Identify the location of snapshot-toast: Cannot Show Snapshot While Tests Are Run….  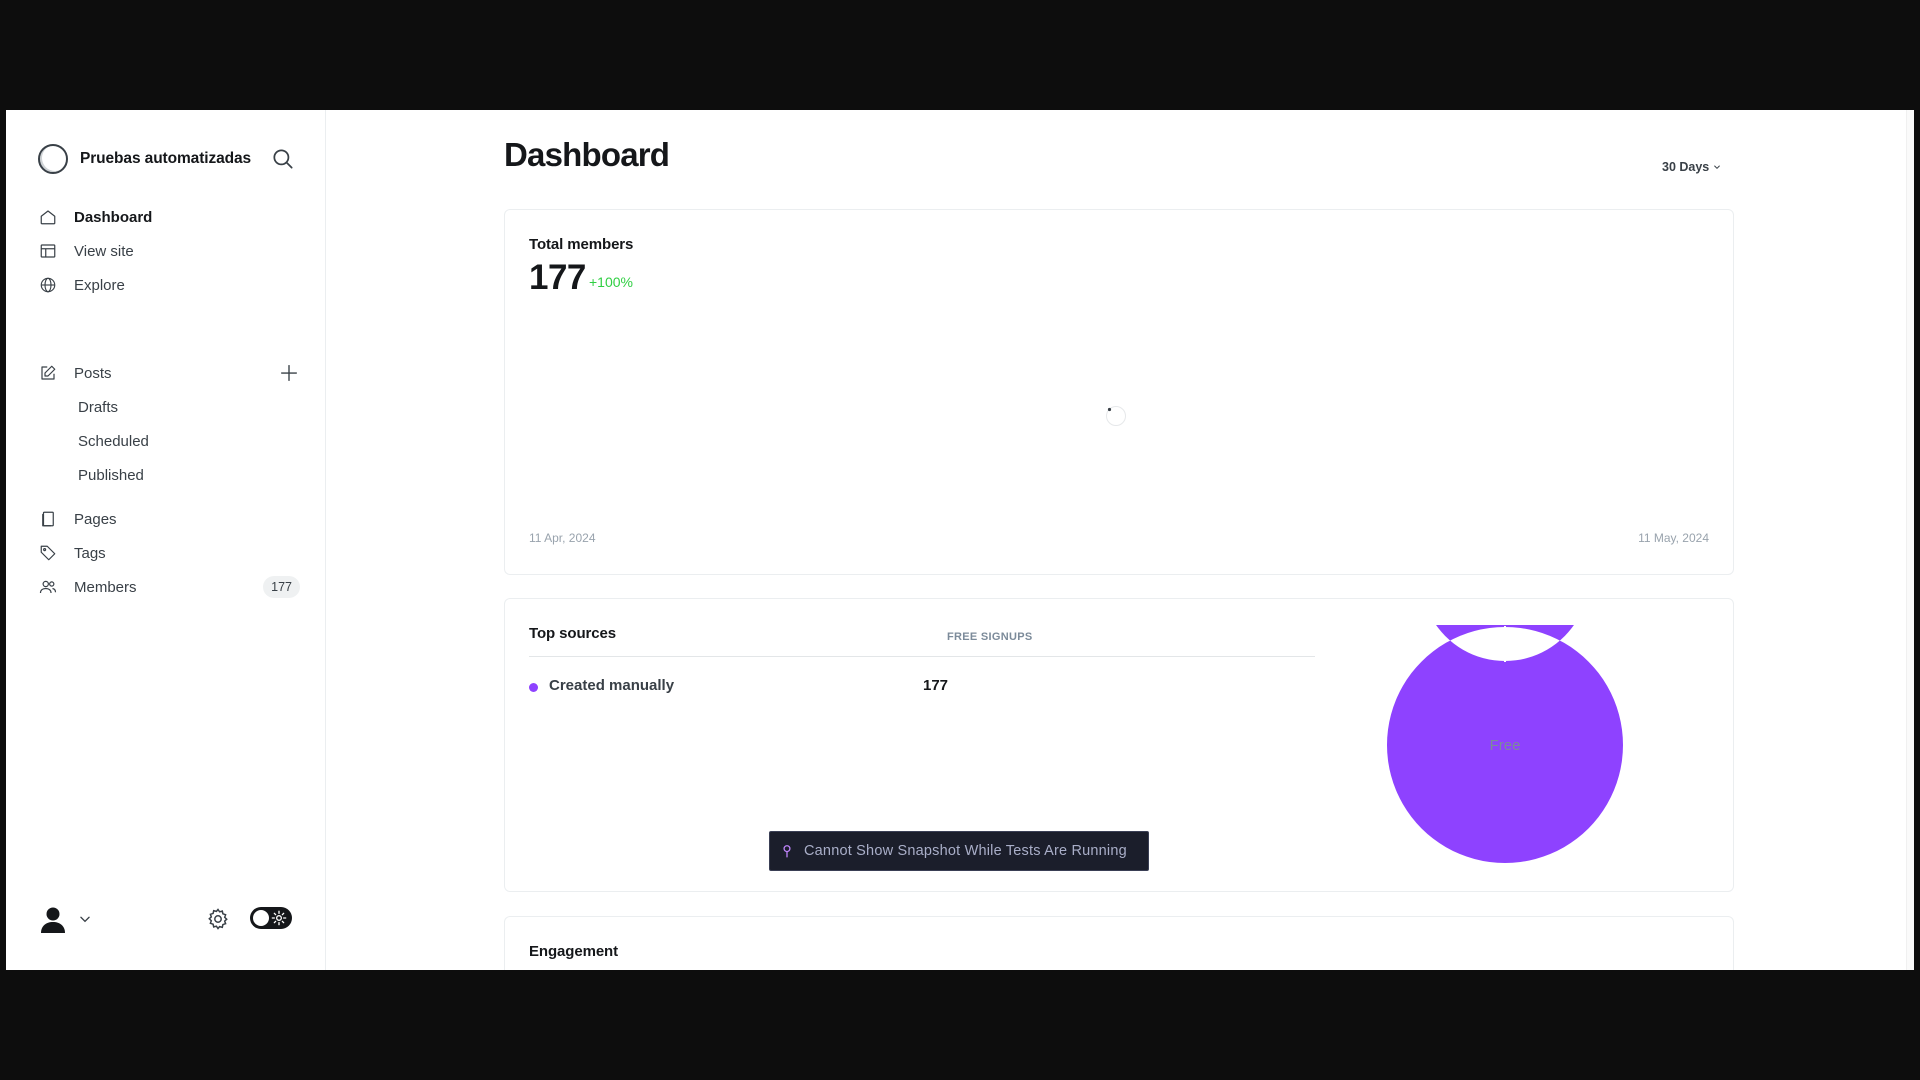
(959, 851).